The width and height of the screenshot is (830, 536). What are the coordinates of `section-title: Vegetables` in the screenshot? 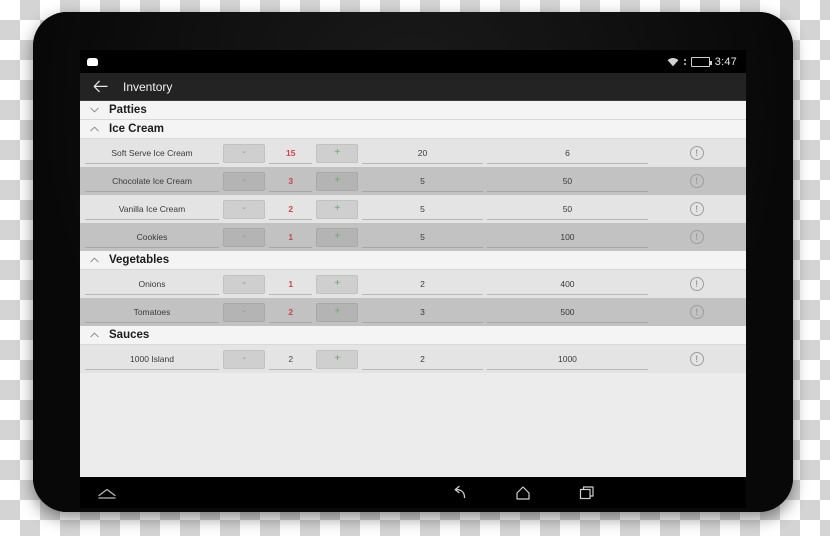 It's located at (139, 260).